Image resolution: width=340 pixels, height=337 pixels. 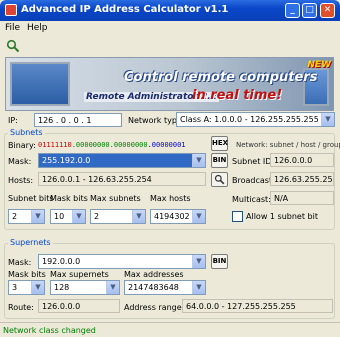 What do you see at coordinates (237, 95) in the screenshot?
I see `banner-tagline: in real time!` at bounding box center [237, 95].